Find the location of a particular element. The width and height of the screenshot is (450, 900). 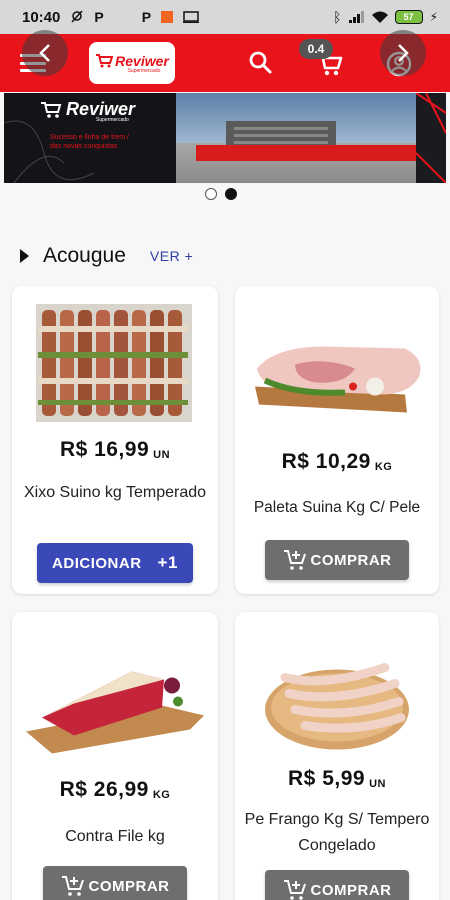

product-name: Xixo Suino kg Temperado is located at coordinates (115, 492).